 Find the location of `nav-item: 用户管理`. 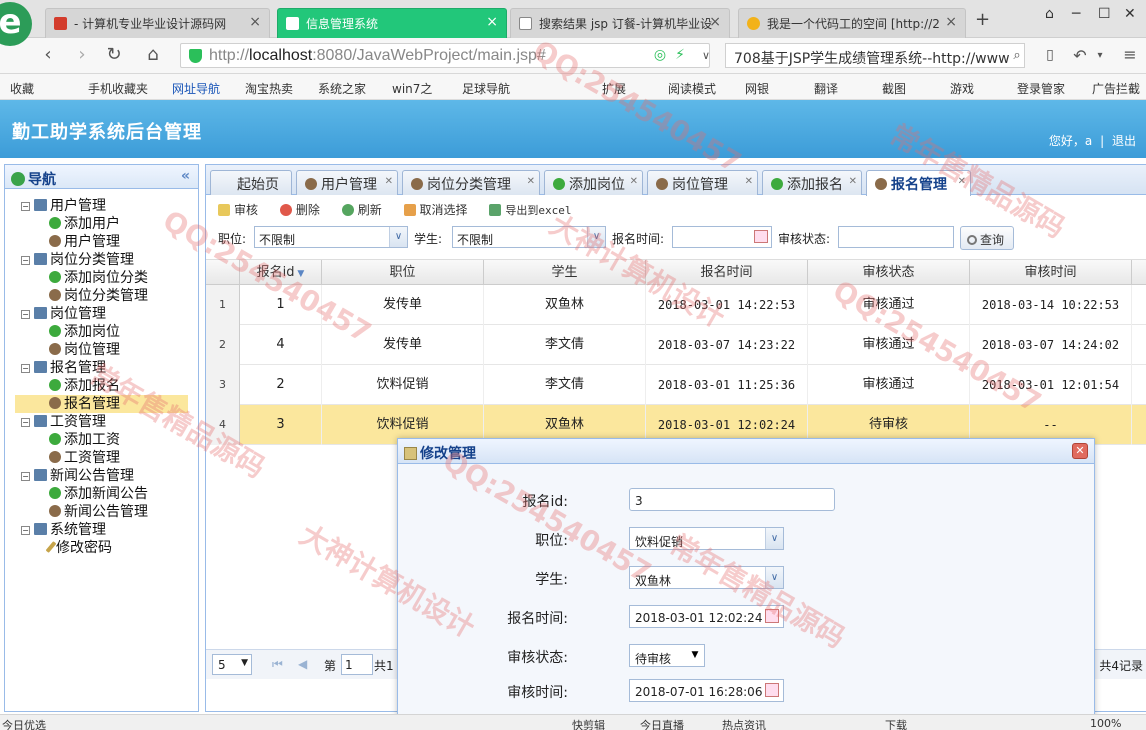

nav-item: 用户管理 is located at coordinates (106, 242).